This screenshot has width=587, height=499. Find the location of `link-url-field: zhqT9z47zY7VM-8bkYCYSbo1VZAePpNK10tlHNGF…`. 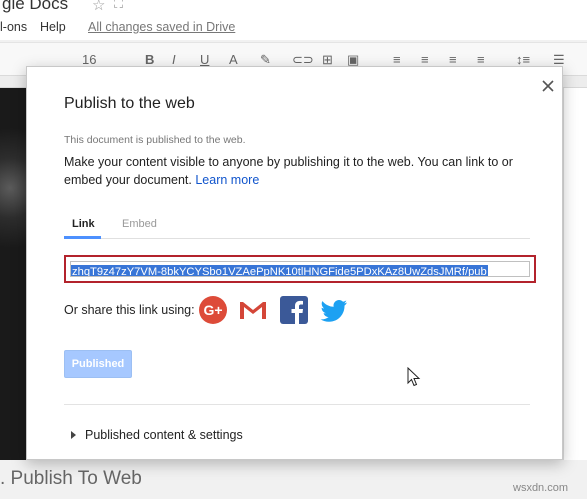

link-url-field: zhqT9z47zY7VM-8bkYCYSbo1VZAePpNK10tlHNGF… is located at coordinates (300, 269).